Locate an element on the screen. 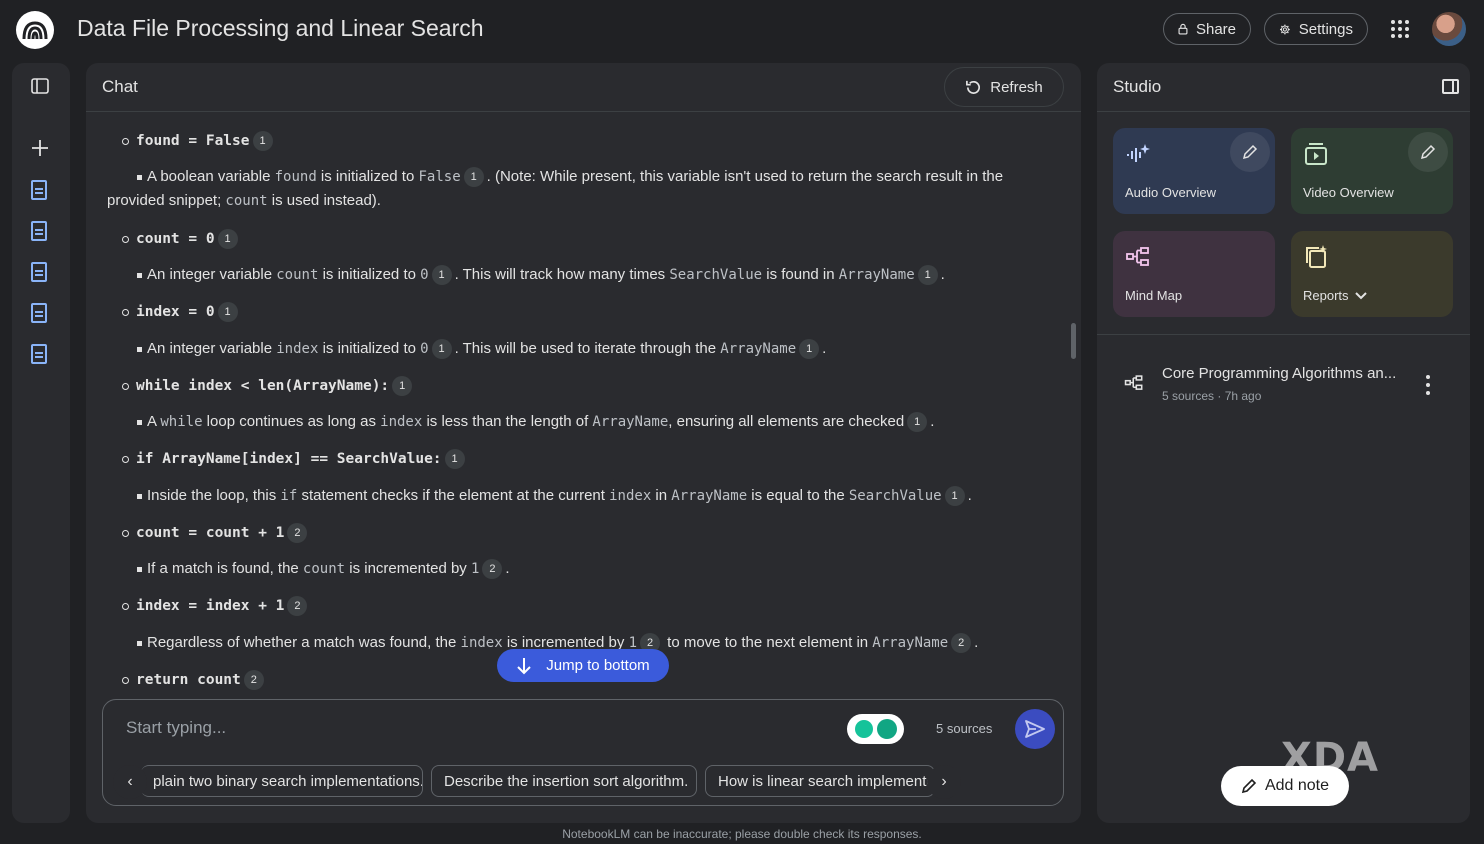  chevron-left-icon: ‹ is located at coordinates (130, 782).